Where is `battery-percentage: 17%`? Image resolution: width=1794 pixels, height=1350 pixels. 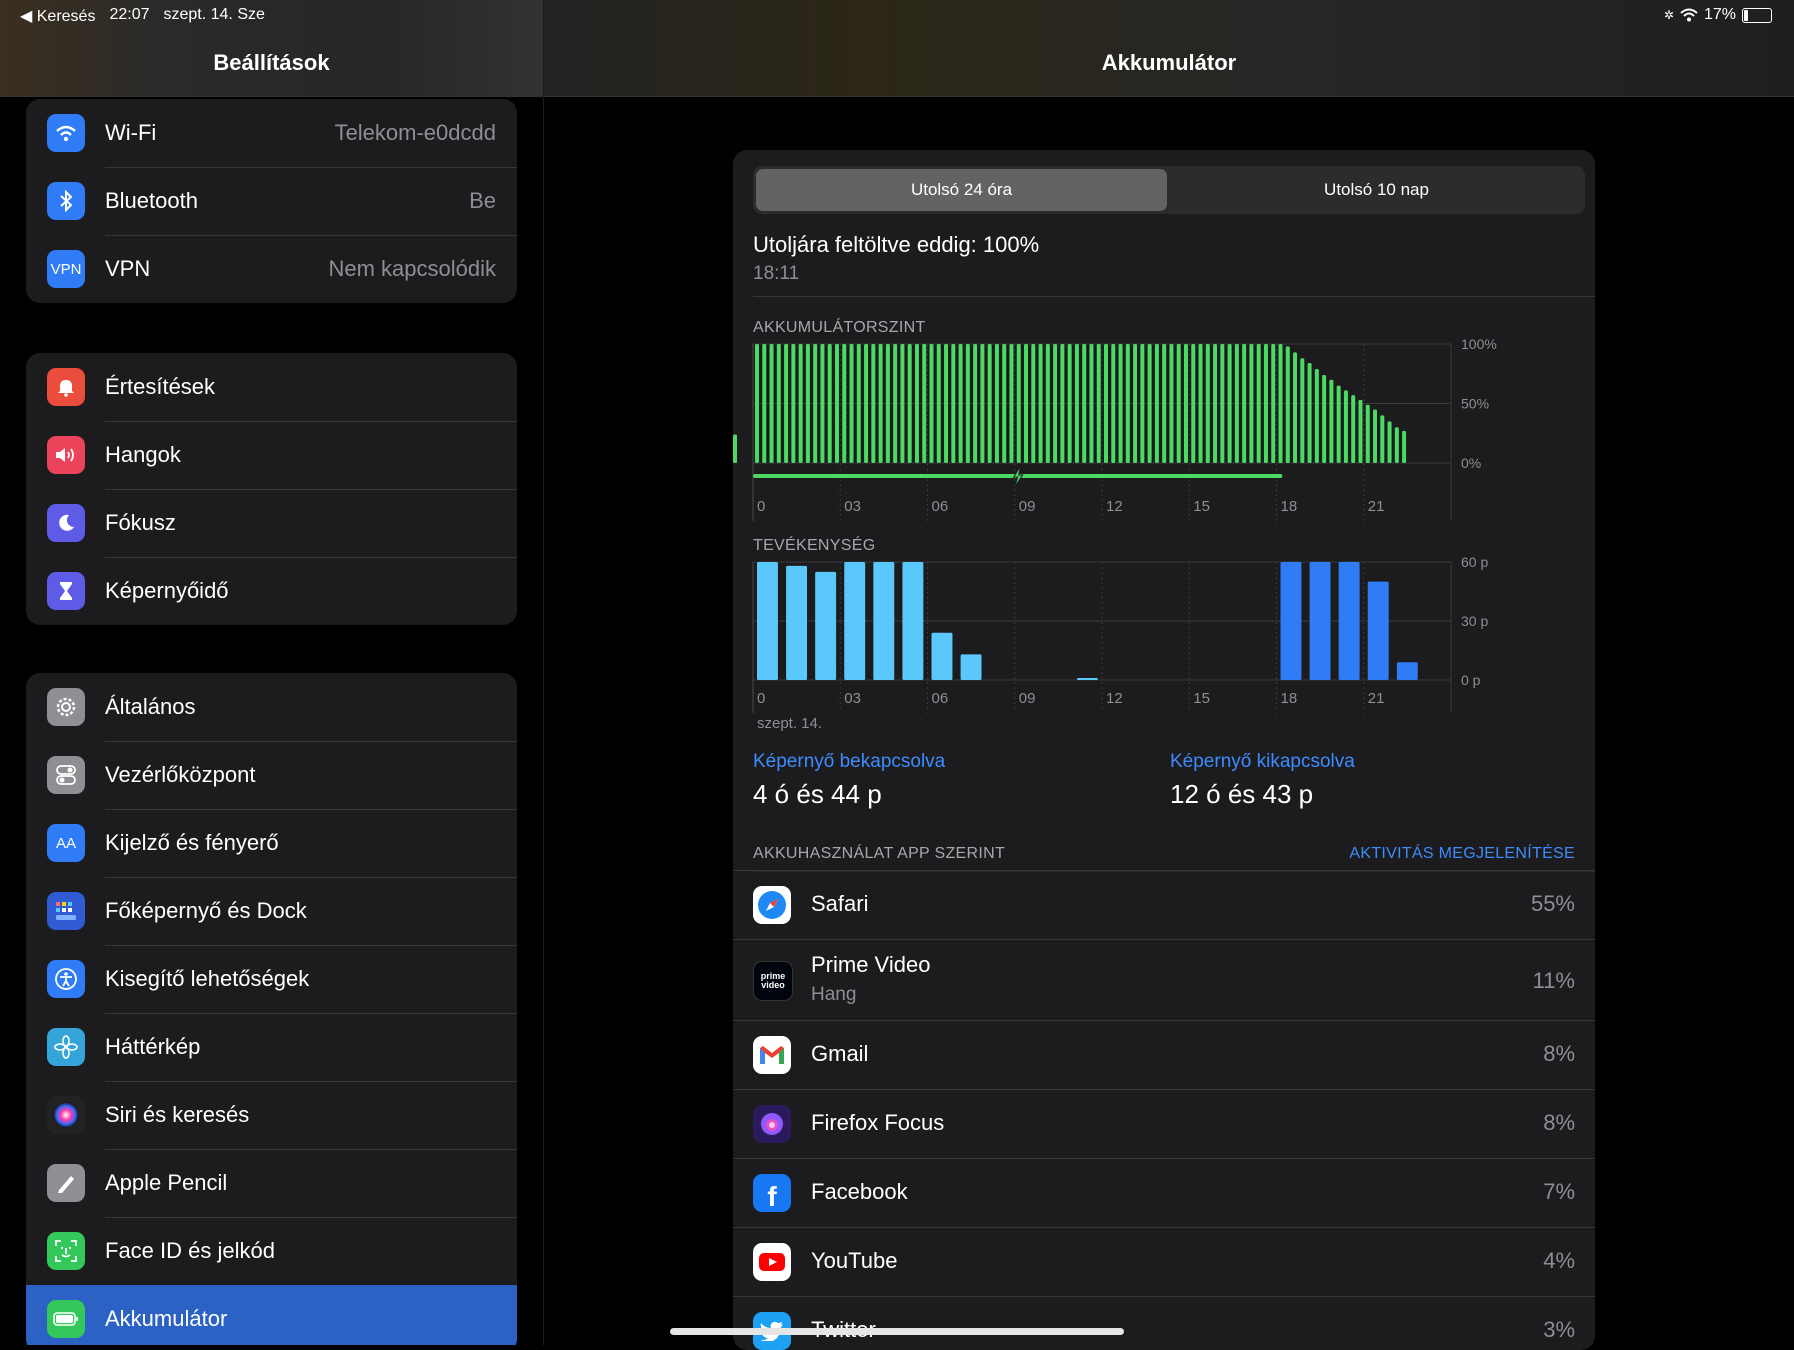 battery-percentage: 17% is located at coordinates (1719, 14).